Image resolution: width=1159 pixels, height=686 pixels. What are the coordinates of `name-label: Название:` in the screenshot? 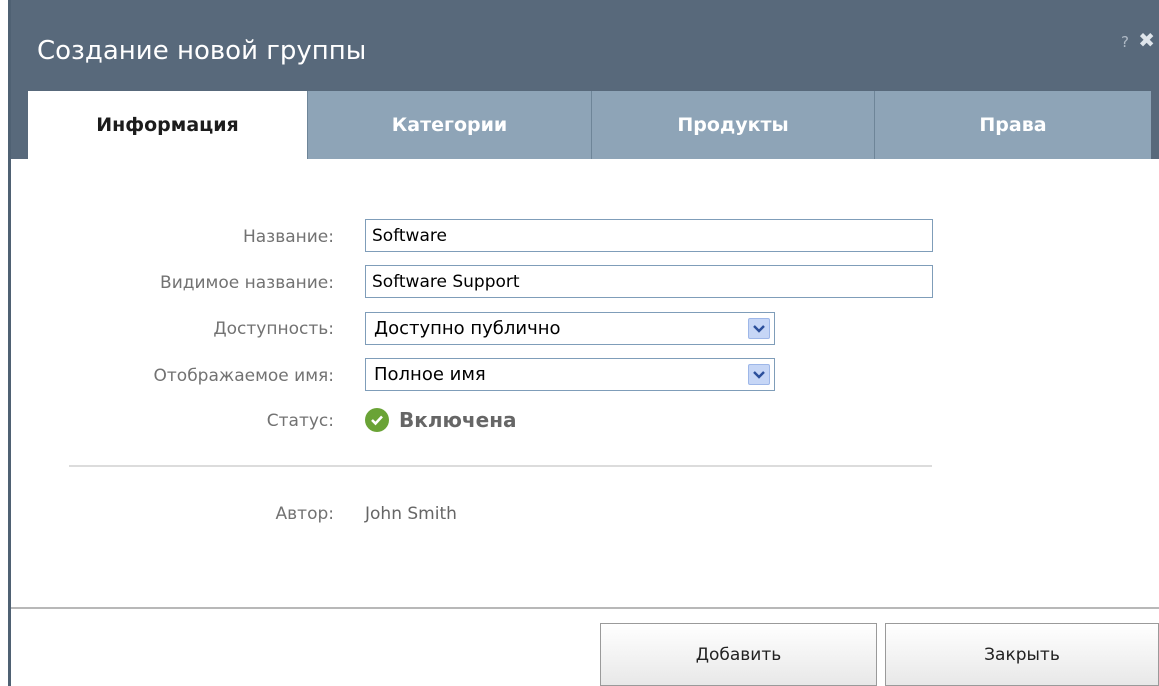 It's located at (288, 237).